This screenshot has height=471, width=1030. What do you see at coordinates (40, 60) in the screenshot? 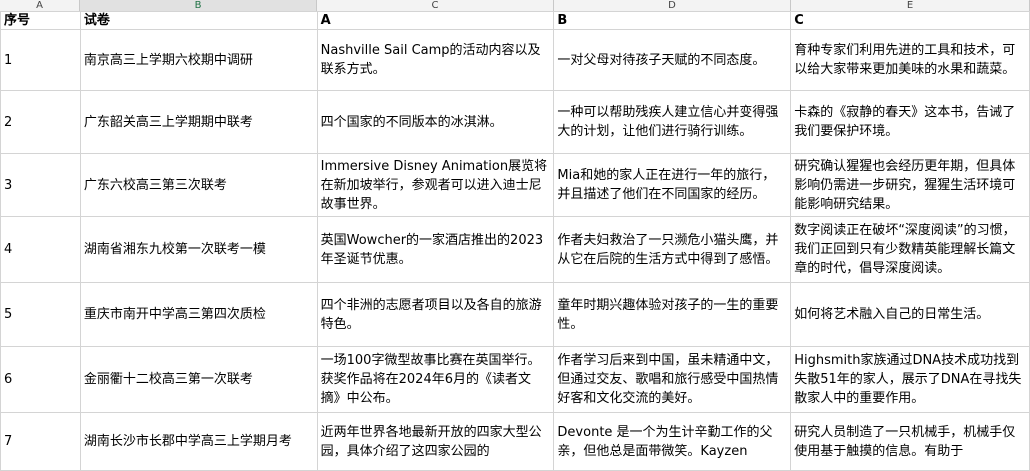
I see `seq-cell: 1` at bounding box center [40, 60].